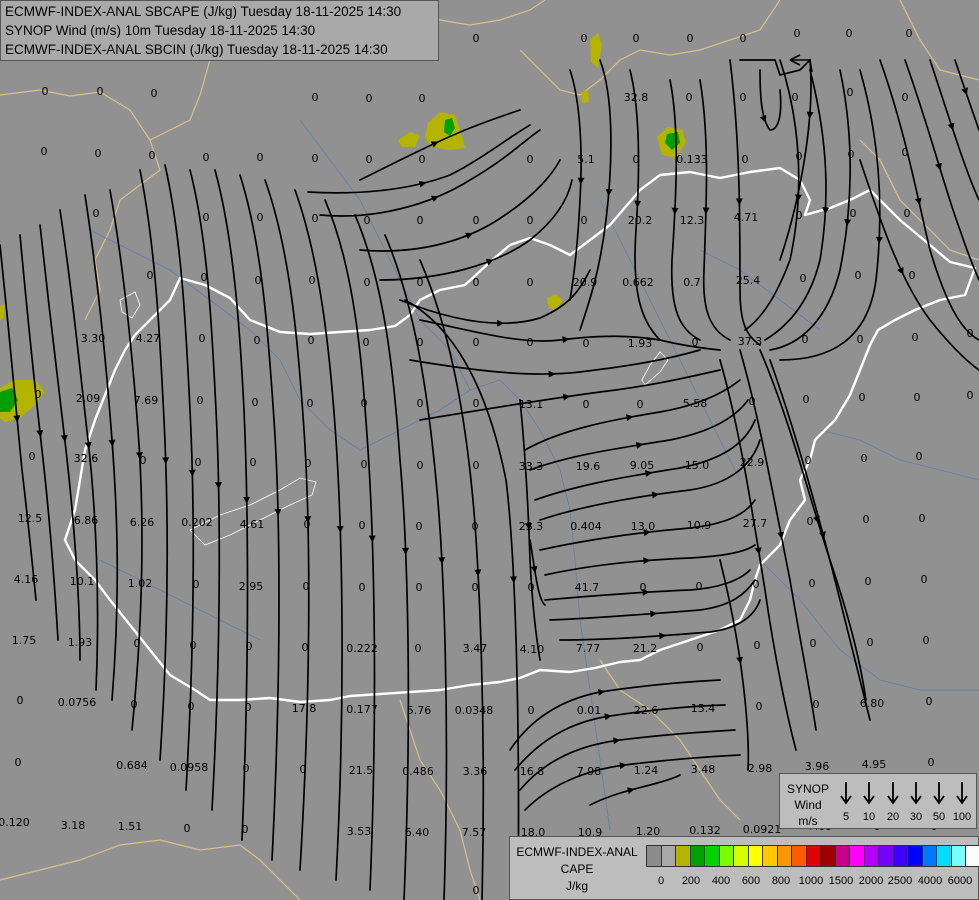  I want to click on cape-value: 4.16, so click(26, 579).